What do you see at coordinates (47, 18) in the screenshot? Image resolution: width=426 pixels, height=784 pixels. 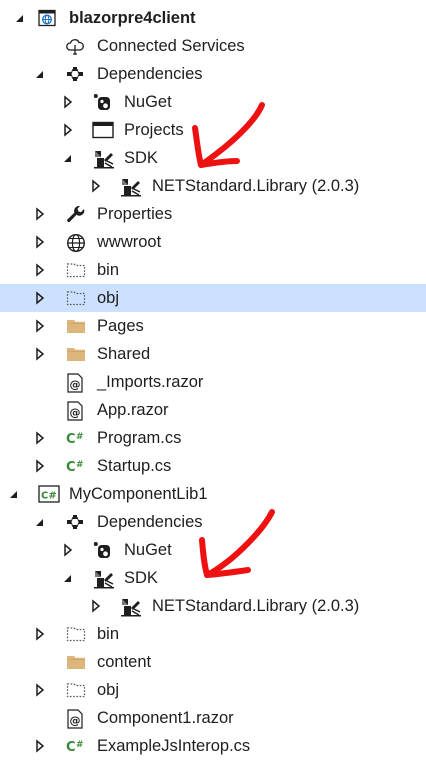 I see `web-project-icon` at bounding box center [47, 18].